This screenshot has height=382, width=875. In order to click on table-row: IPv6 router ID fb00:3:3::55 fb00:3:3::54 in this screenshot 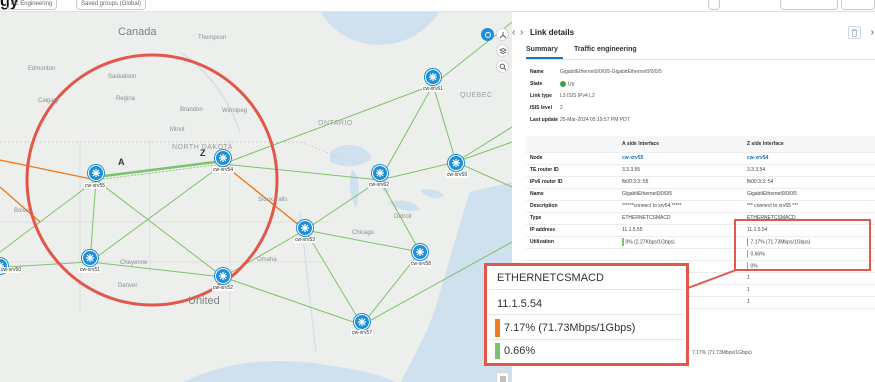, I will do `click(700, 182)`.